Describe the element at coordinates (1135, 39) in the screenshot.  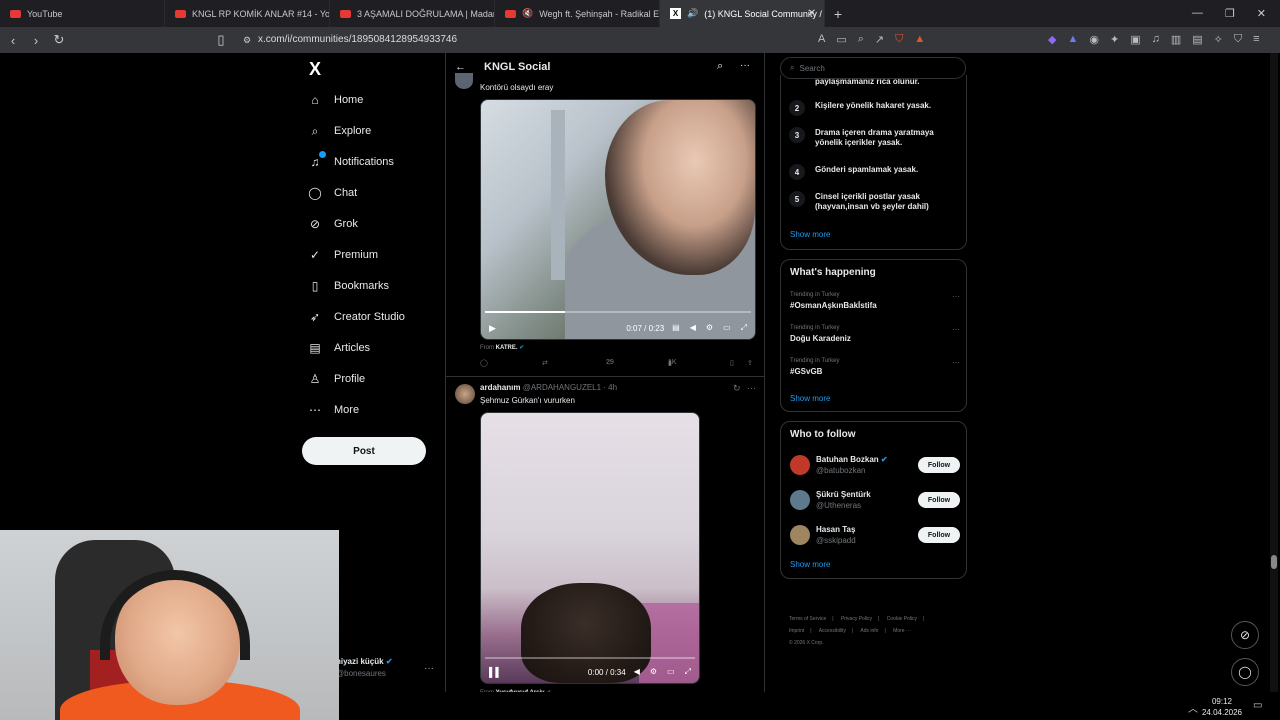
I see `screenshot-icon: ▣` at that location.